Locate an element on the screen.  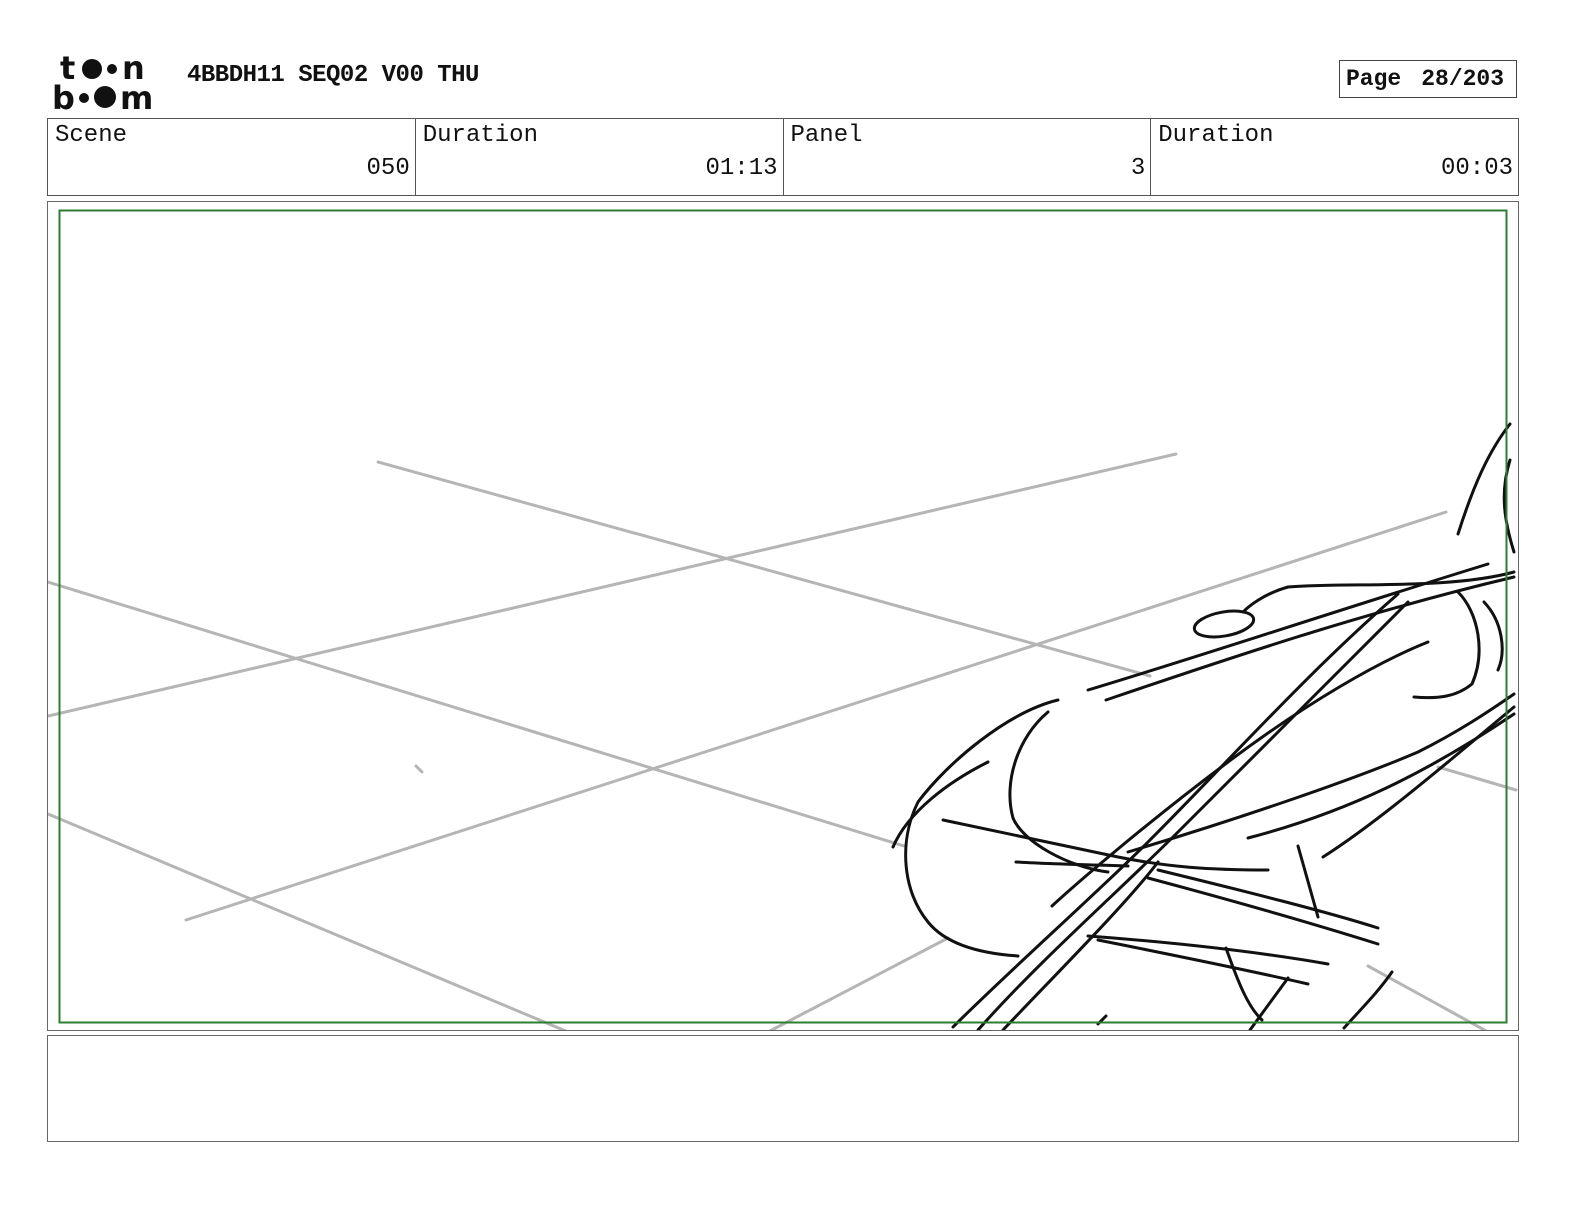
panel-duration-label: Duration is located at coordinates (1216, 135).